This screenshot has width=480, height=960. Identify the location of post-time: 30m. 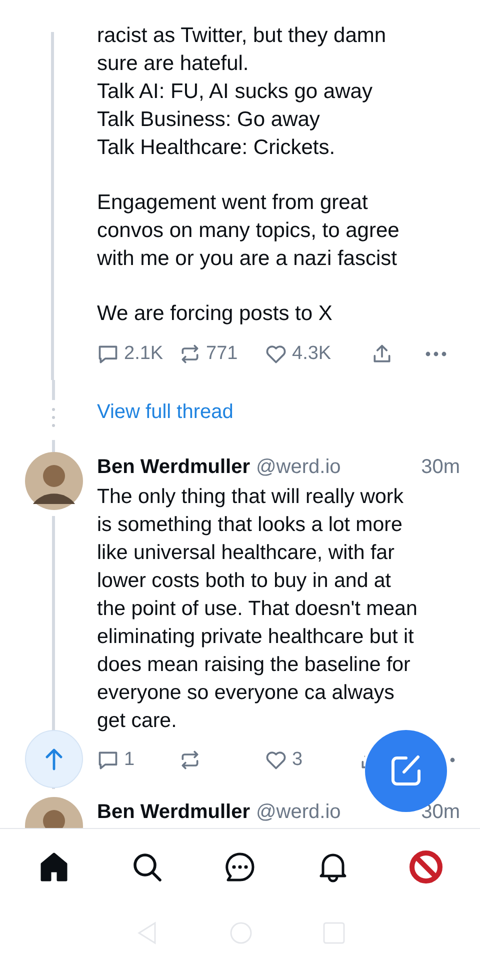
(440, 467).